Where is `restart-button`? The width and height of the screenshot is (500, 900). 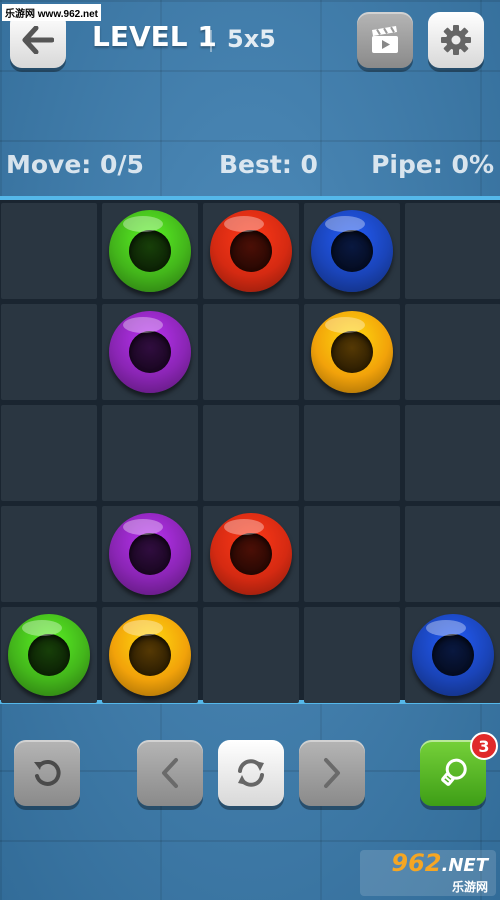 restart-button is located at coordinates (251, 773).